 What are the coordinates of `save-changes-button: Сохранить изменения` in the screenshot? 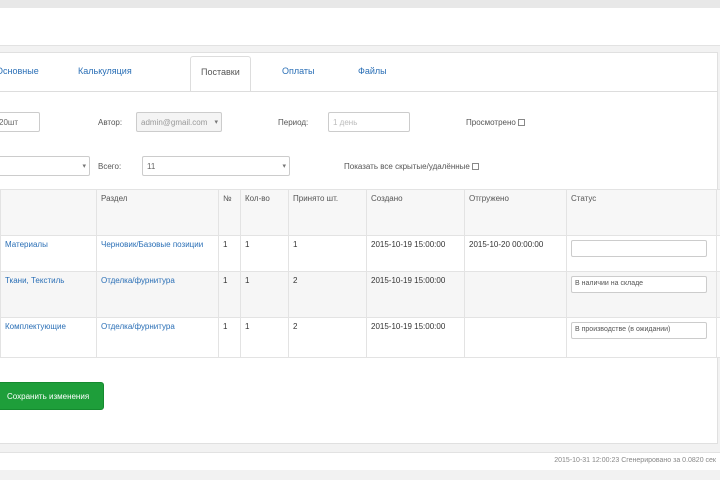 It's located at (52, 396).